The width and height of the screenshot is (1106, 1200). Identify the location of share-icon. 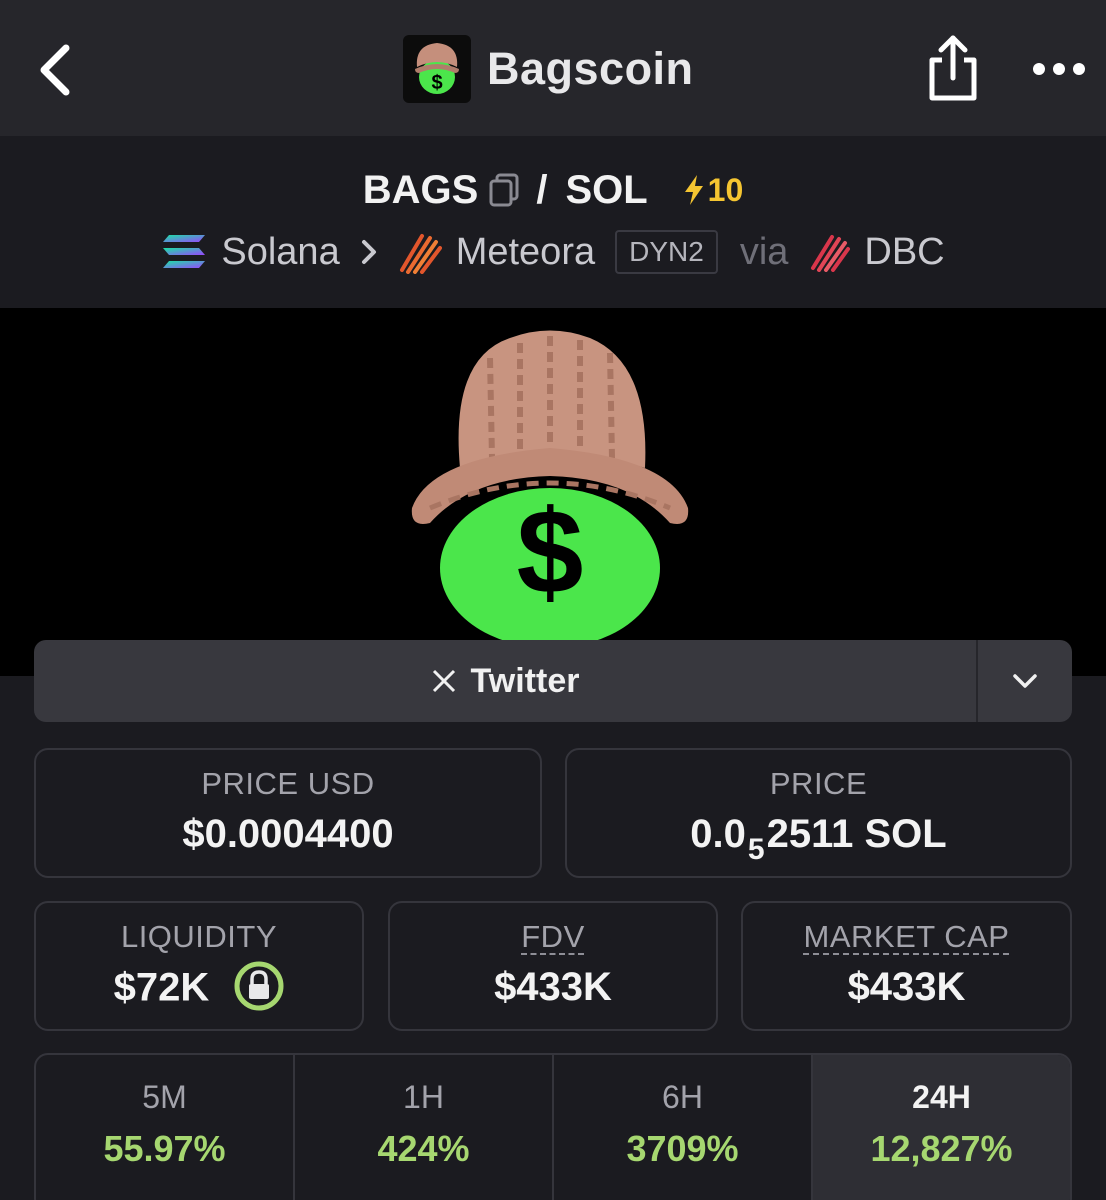
(953, 68).